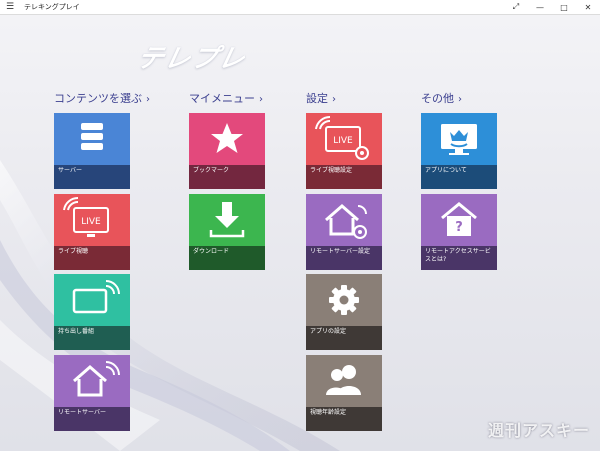 This screenshot has height=451, width=600. I want to click on tile-label: ブックマーク, so click(211, 170).